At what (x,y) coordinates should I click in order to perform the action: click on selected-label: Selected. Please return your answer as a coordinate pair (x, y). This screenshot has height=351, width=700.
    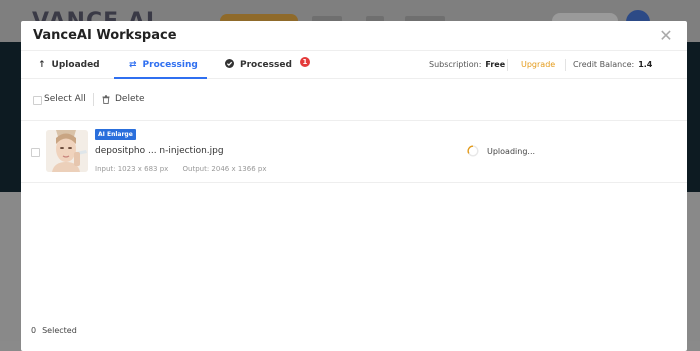
    Looking at the image, I should click on (59, 330).